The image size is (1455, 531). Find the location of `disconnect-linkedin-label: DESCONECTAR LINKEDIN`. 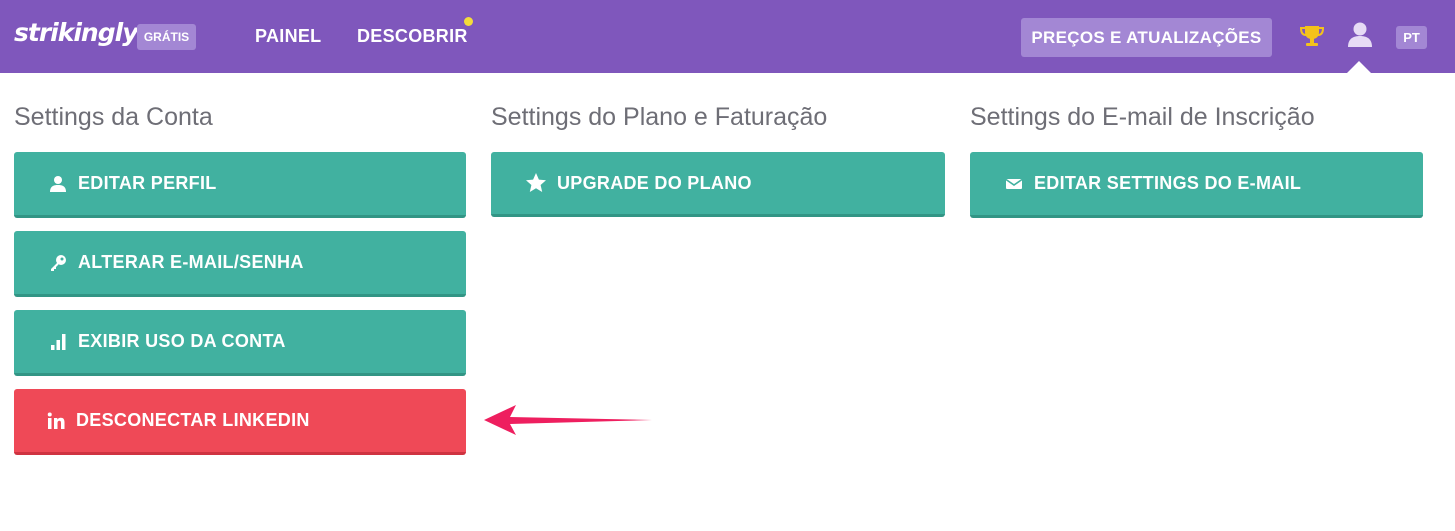

disconnect-linkedin-label: DESCONECTAR LINKEDIN is located at coordinates (193, 420).